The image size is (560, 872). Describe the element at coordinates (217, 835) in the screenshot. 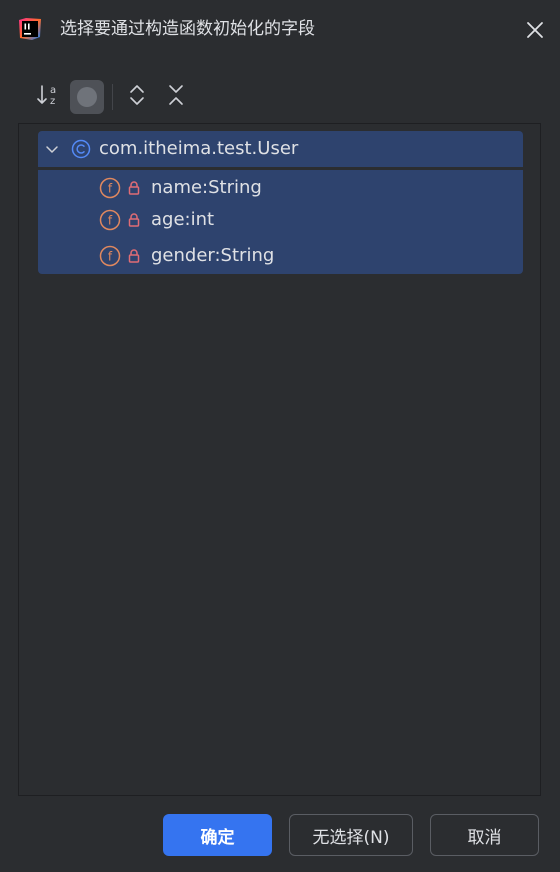

I see `ok-button: 确定` at that location.